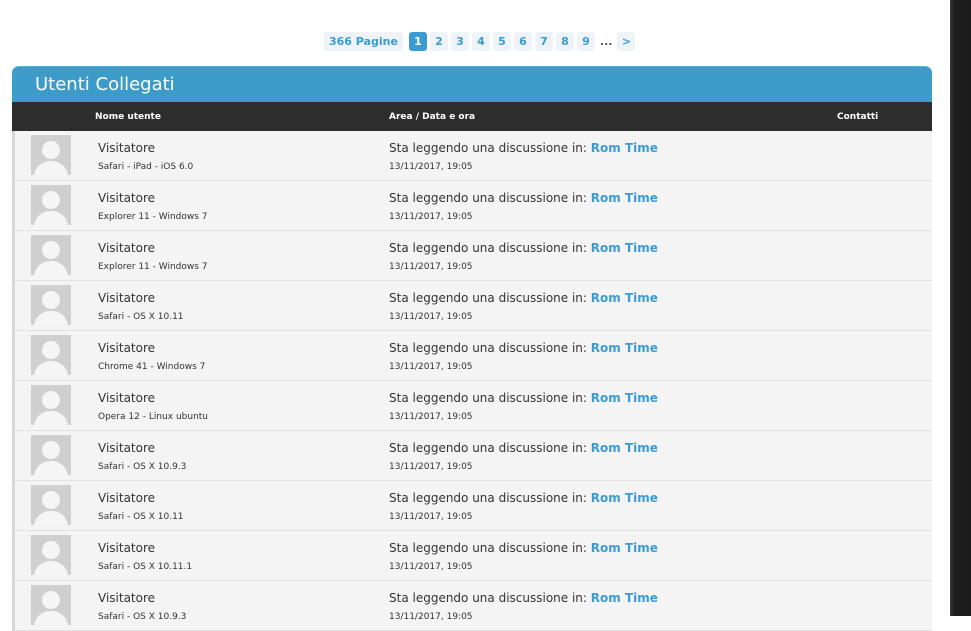 The image size is (971, 631). What do you see at coordinates (417, 41) in the screenshot?
I see `page-link-current: 1` at bounding box center [417, 41].